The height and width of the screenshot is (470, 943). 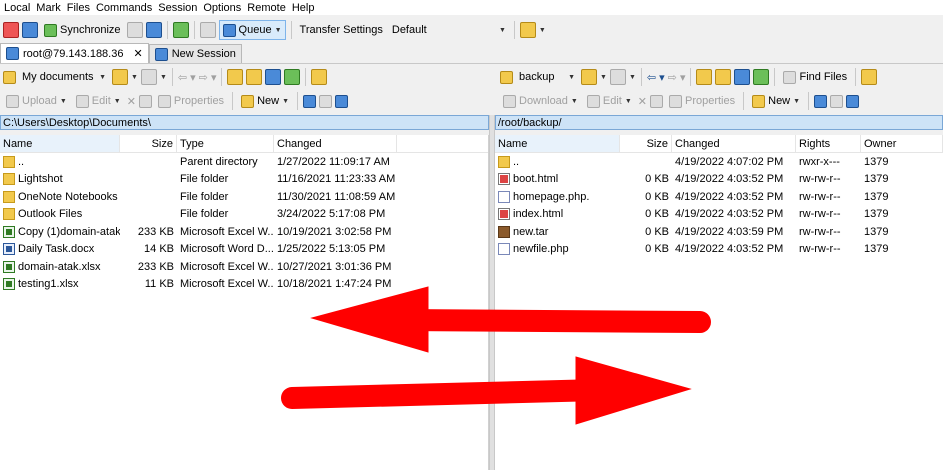 I want to click on right-arrow-shaft, so click(x=446, y=394).